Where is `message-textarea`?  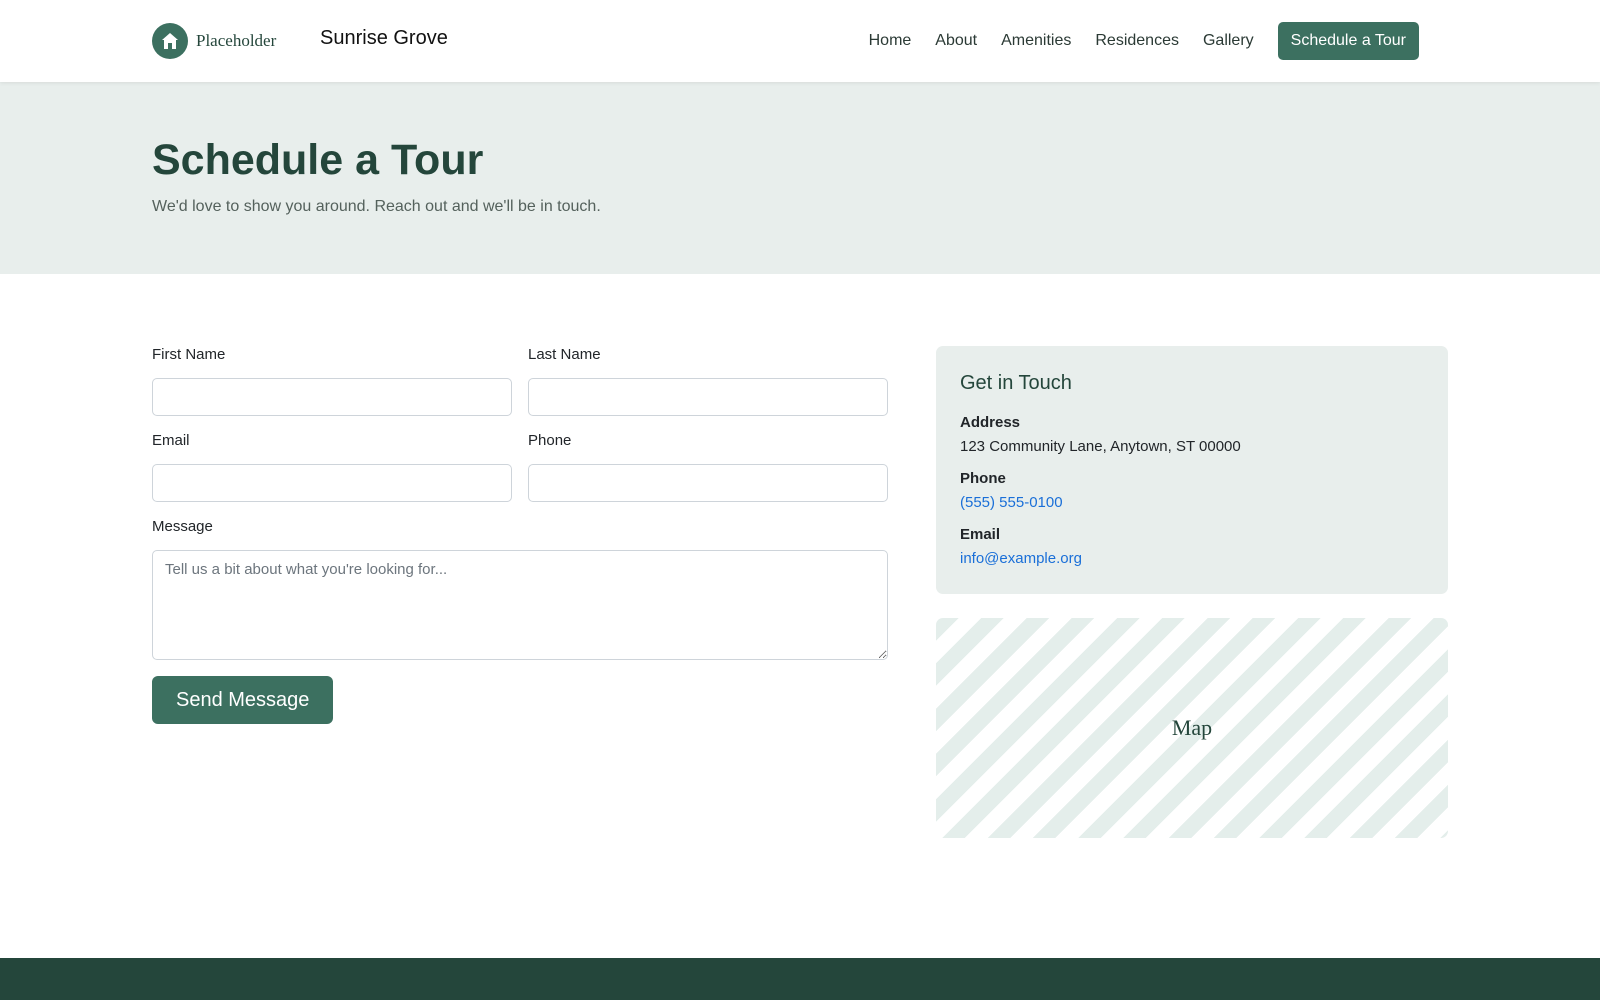 message-textarea is located at coordinates (520, 605).